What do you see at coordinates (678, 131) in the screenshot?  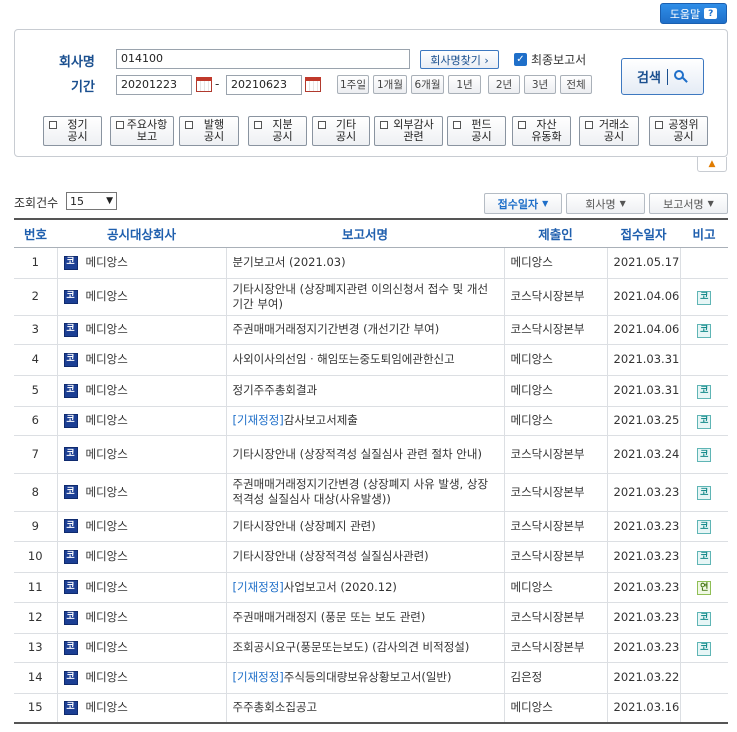 I see `type-ftc-button: 공정위 공시` at bounding box center [678, 131].